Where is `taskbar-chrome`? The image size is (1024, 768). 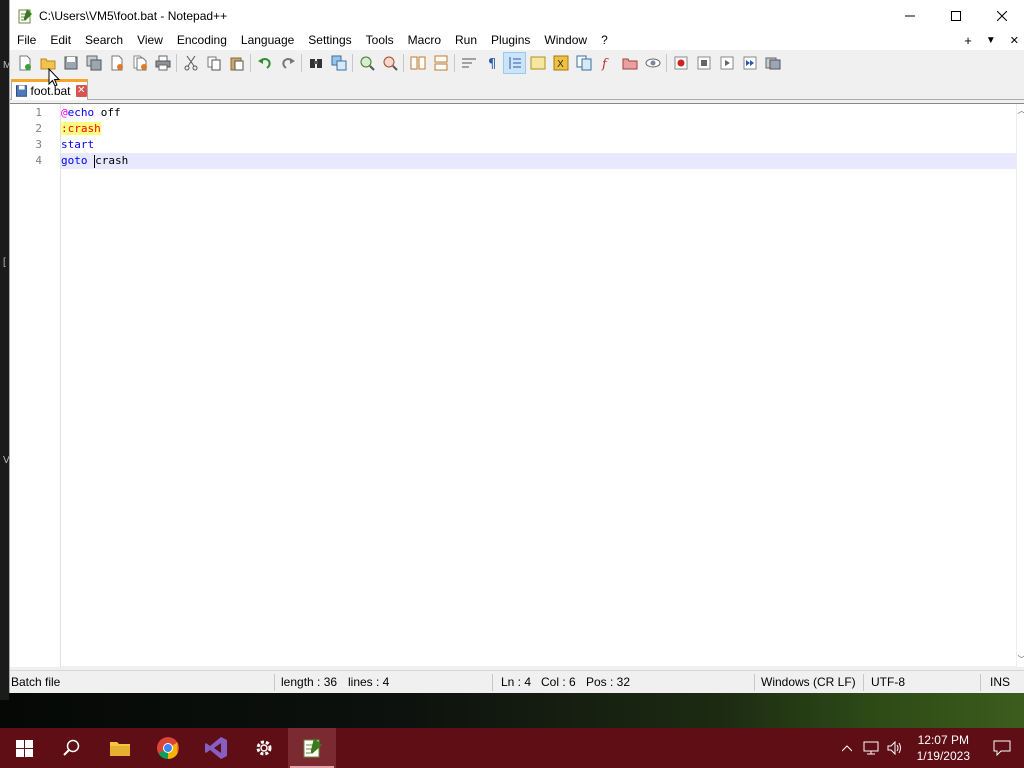
taskbar-chrome is located at coordinates (168, 748).